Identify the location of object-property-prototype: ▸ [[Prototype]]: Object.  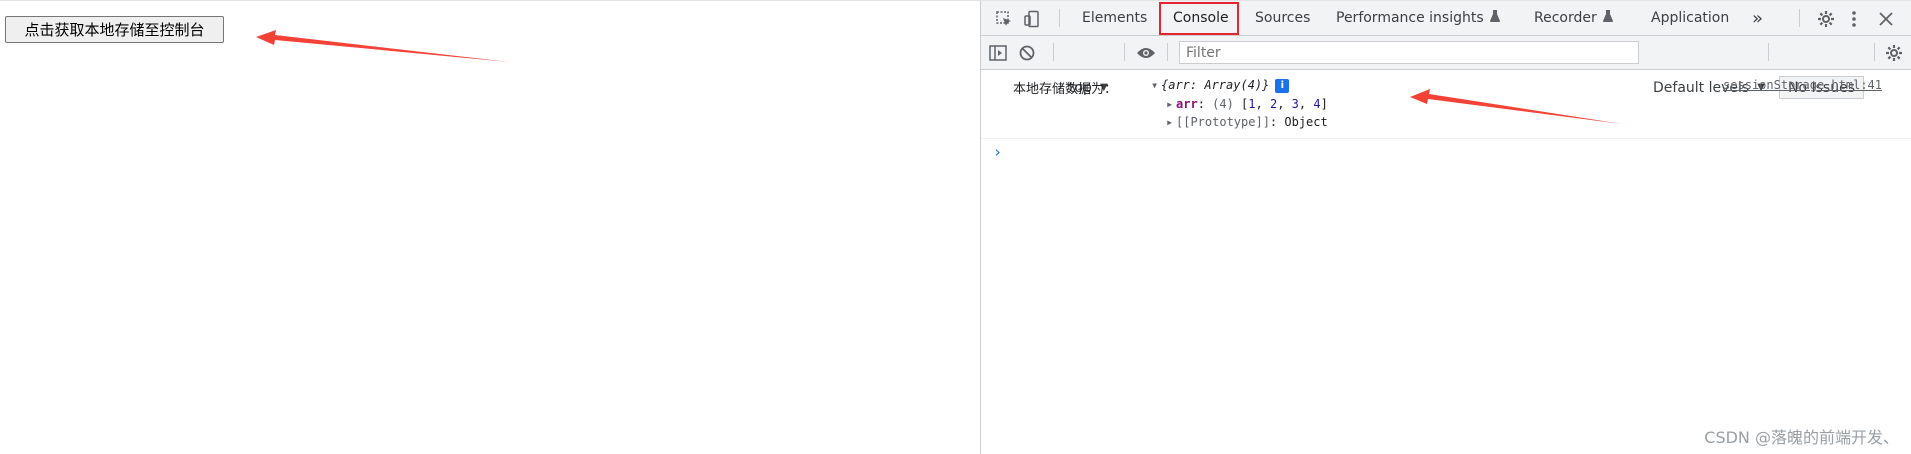
(1247, 122).